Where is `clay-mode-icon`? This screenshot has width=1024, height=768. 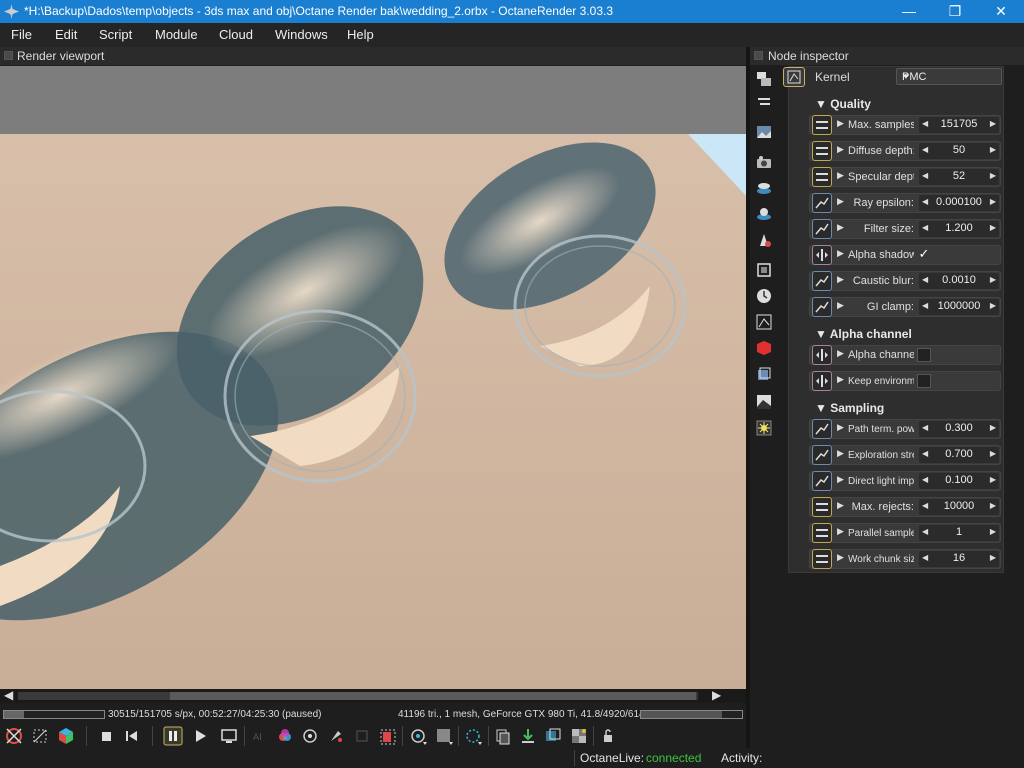
clay-mode-icon is located at coordinates (444, 736).